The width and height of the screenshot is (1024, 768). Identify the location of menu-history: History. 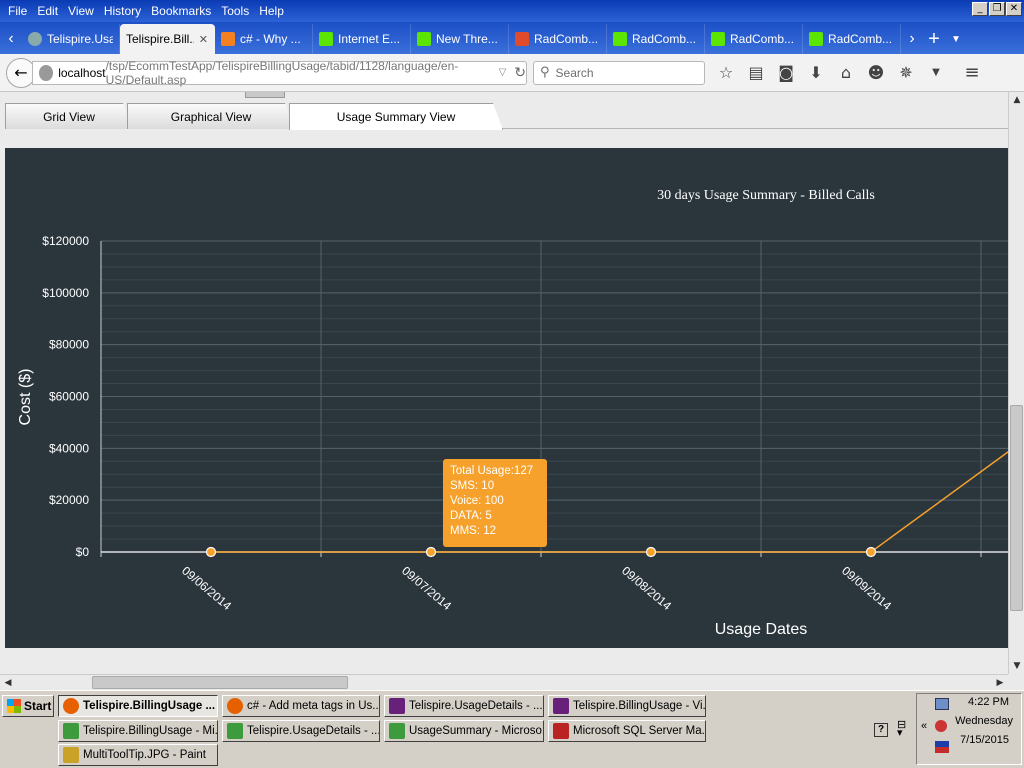
(122, 11).